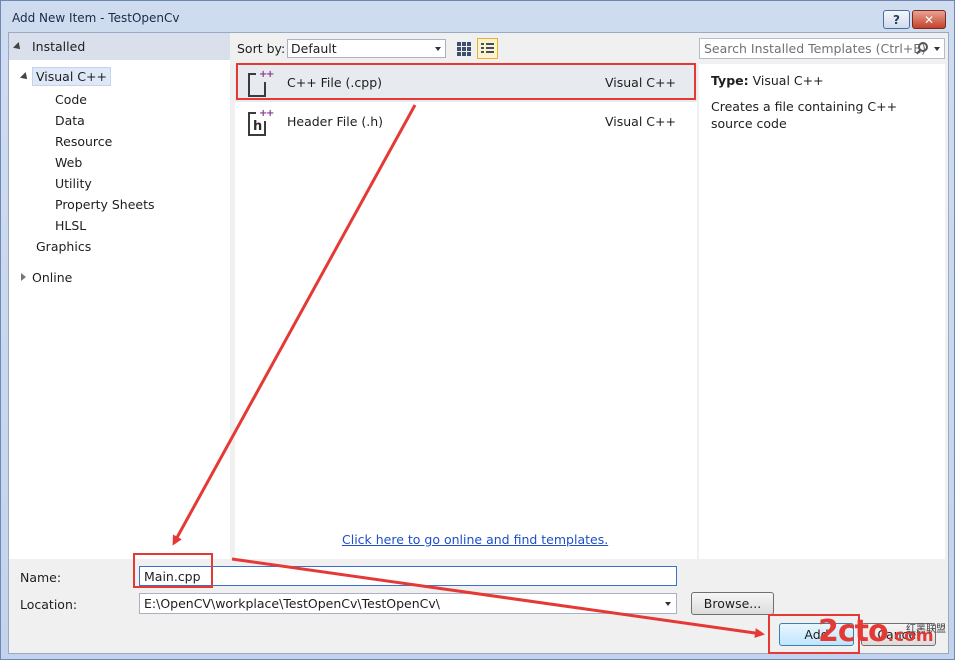 Image resolution: width=955 pixels, height=660 pixels. What do you see at coordinates (119, 46) in the screenshot?
I see `installed-header: Installed` at bounding box center [119, 46].